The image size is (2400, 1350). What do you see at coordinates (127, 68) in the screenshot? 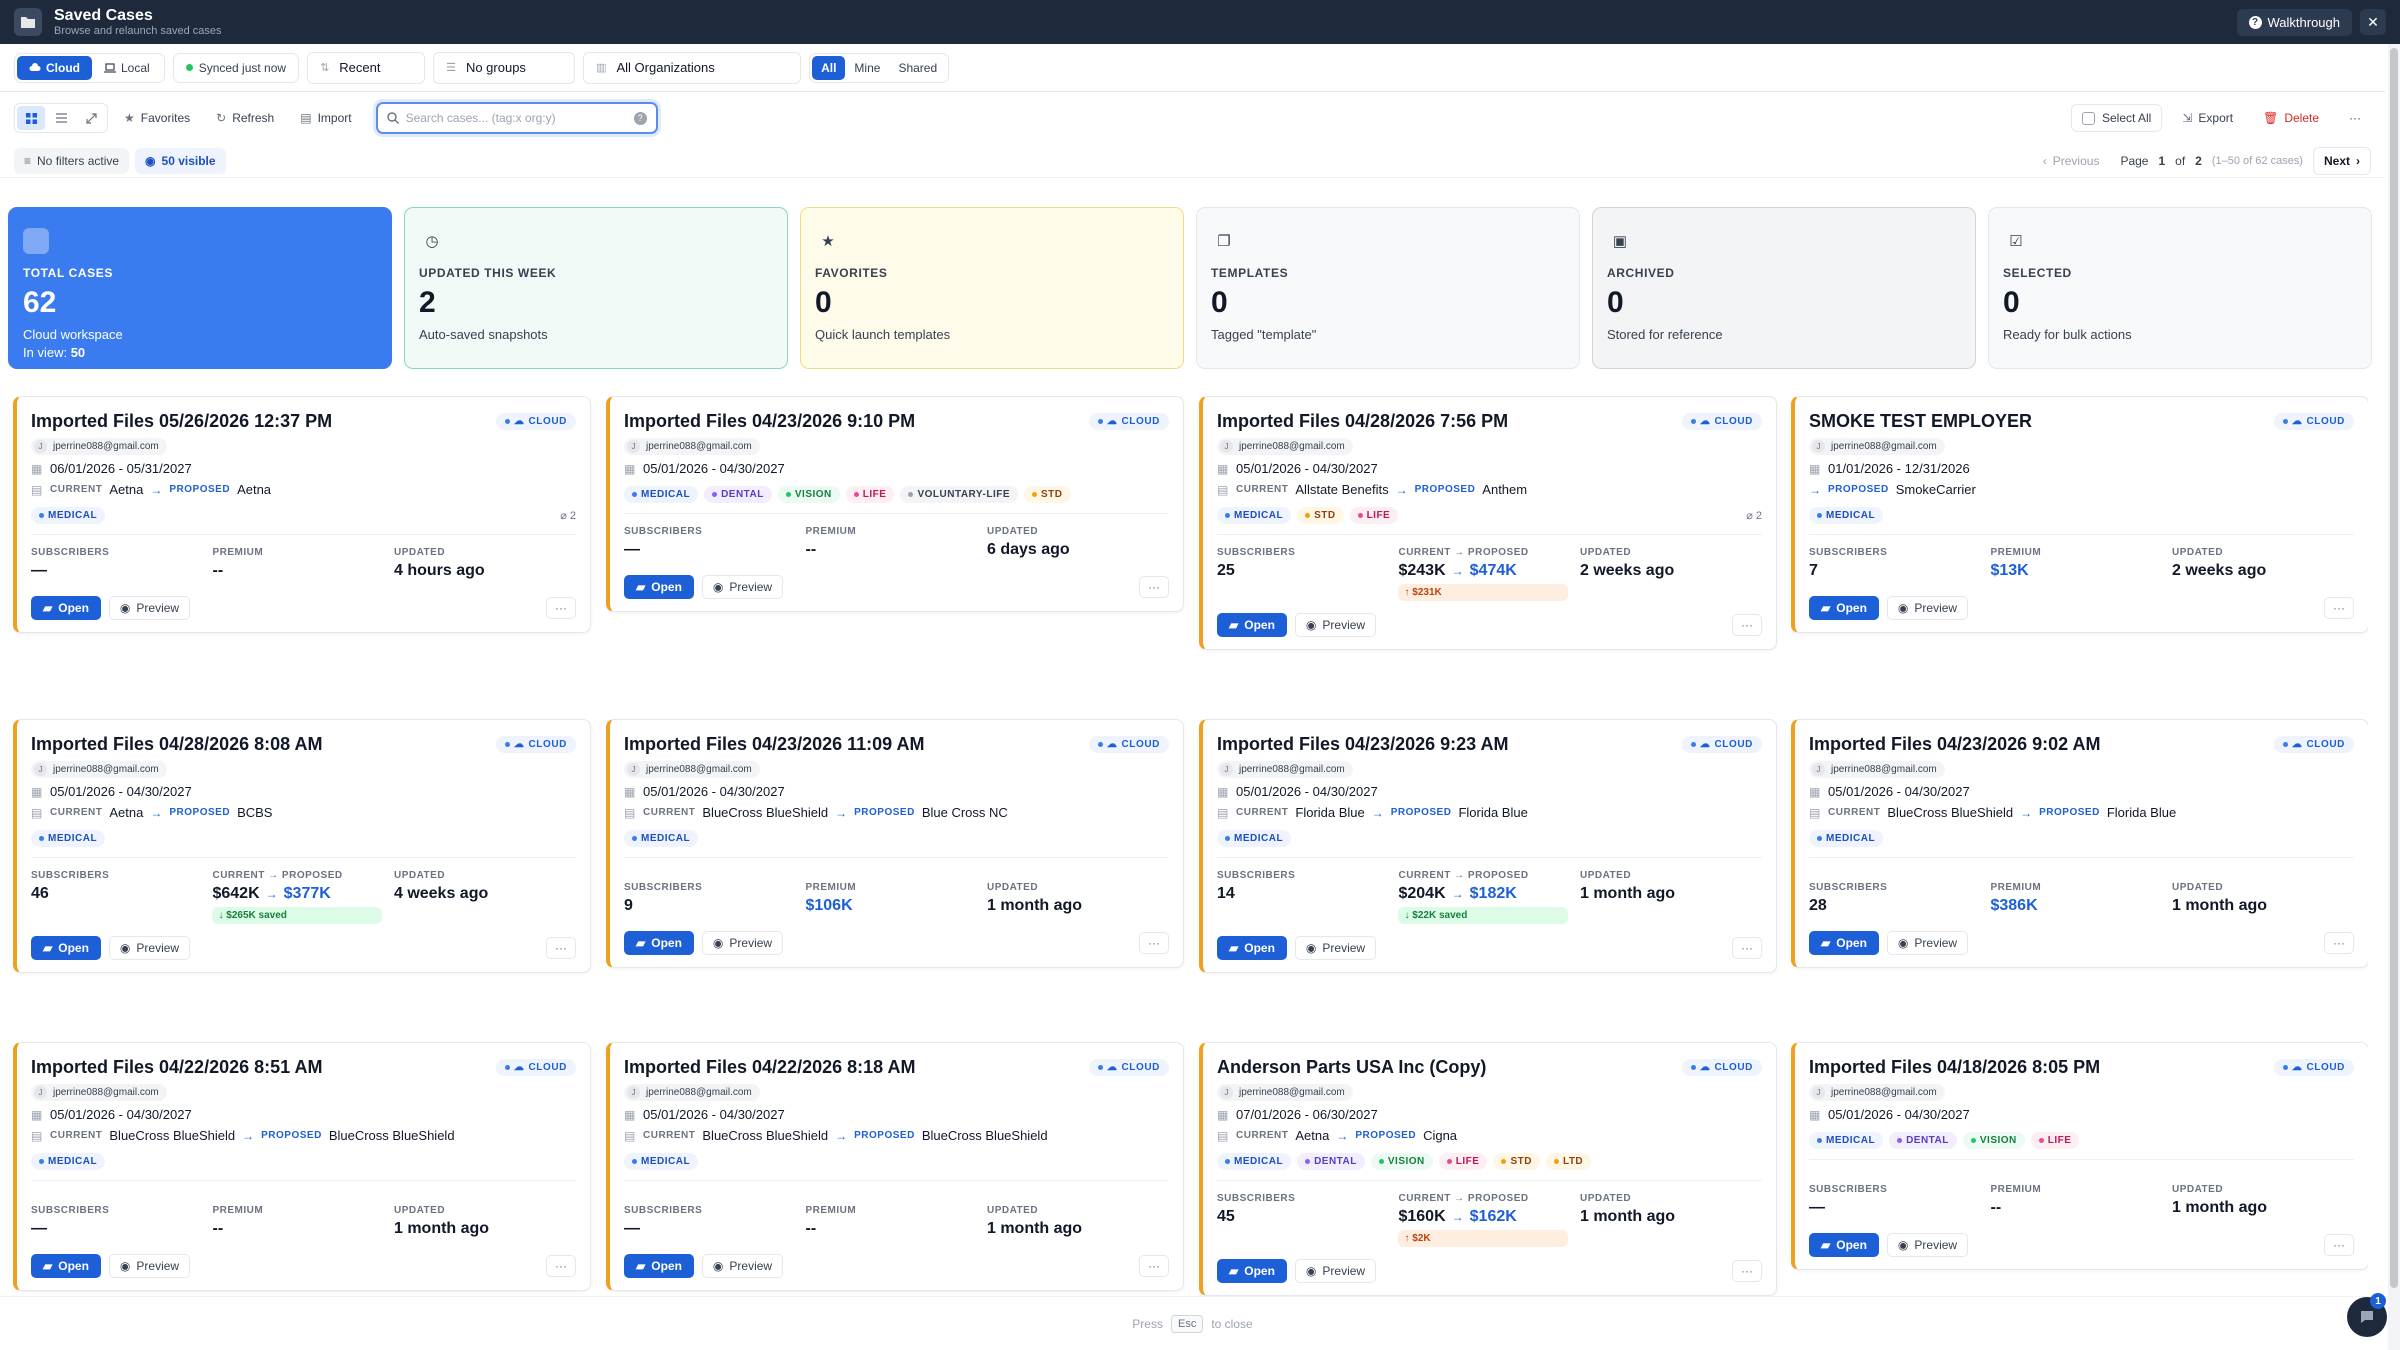
I see `local-button: Local` at bounding box center [127, 68].